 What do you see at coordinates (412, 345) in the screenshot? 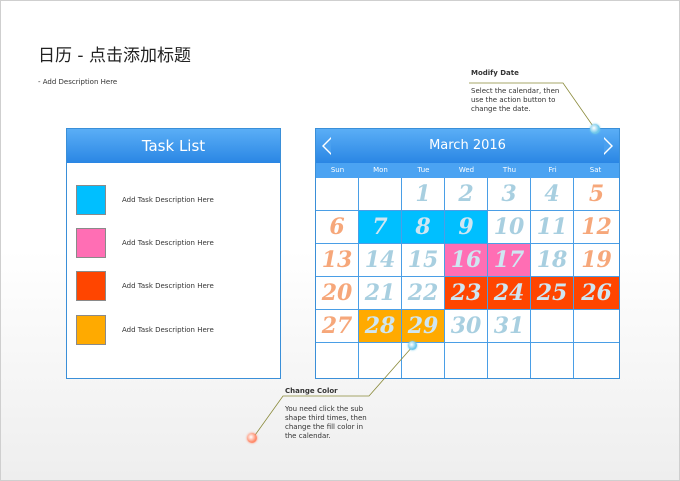
I see `change-color-cell-dot` at bounding box center [412, 345].